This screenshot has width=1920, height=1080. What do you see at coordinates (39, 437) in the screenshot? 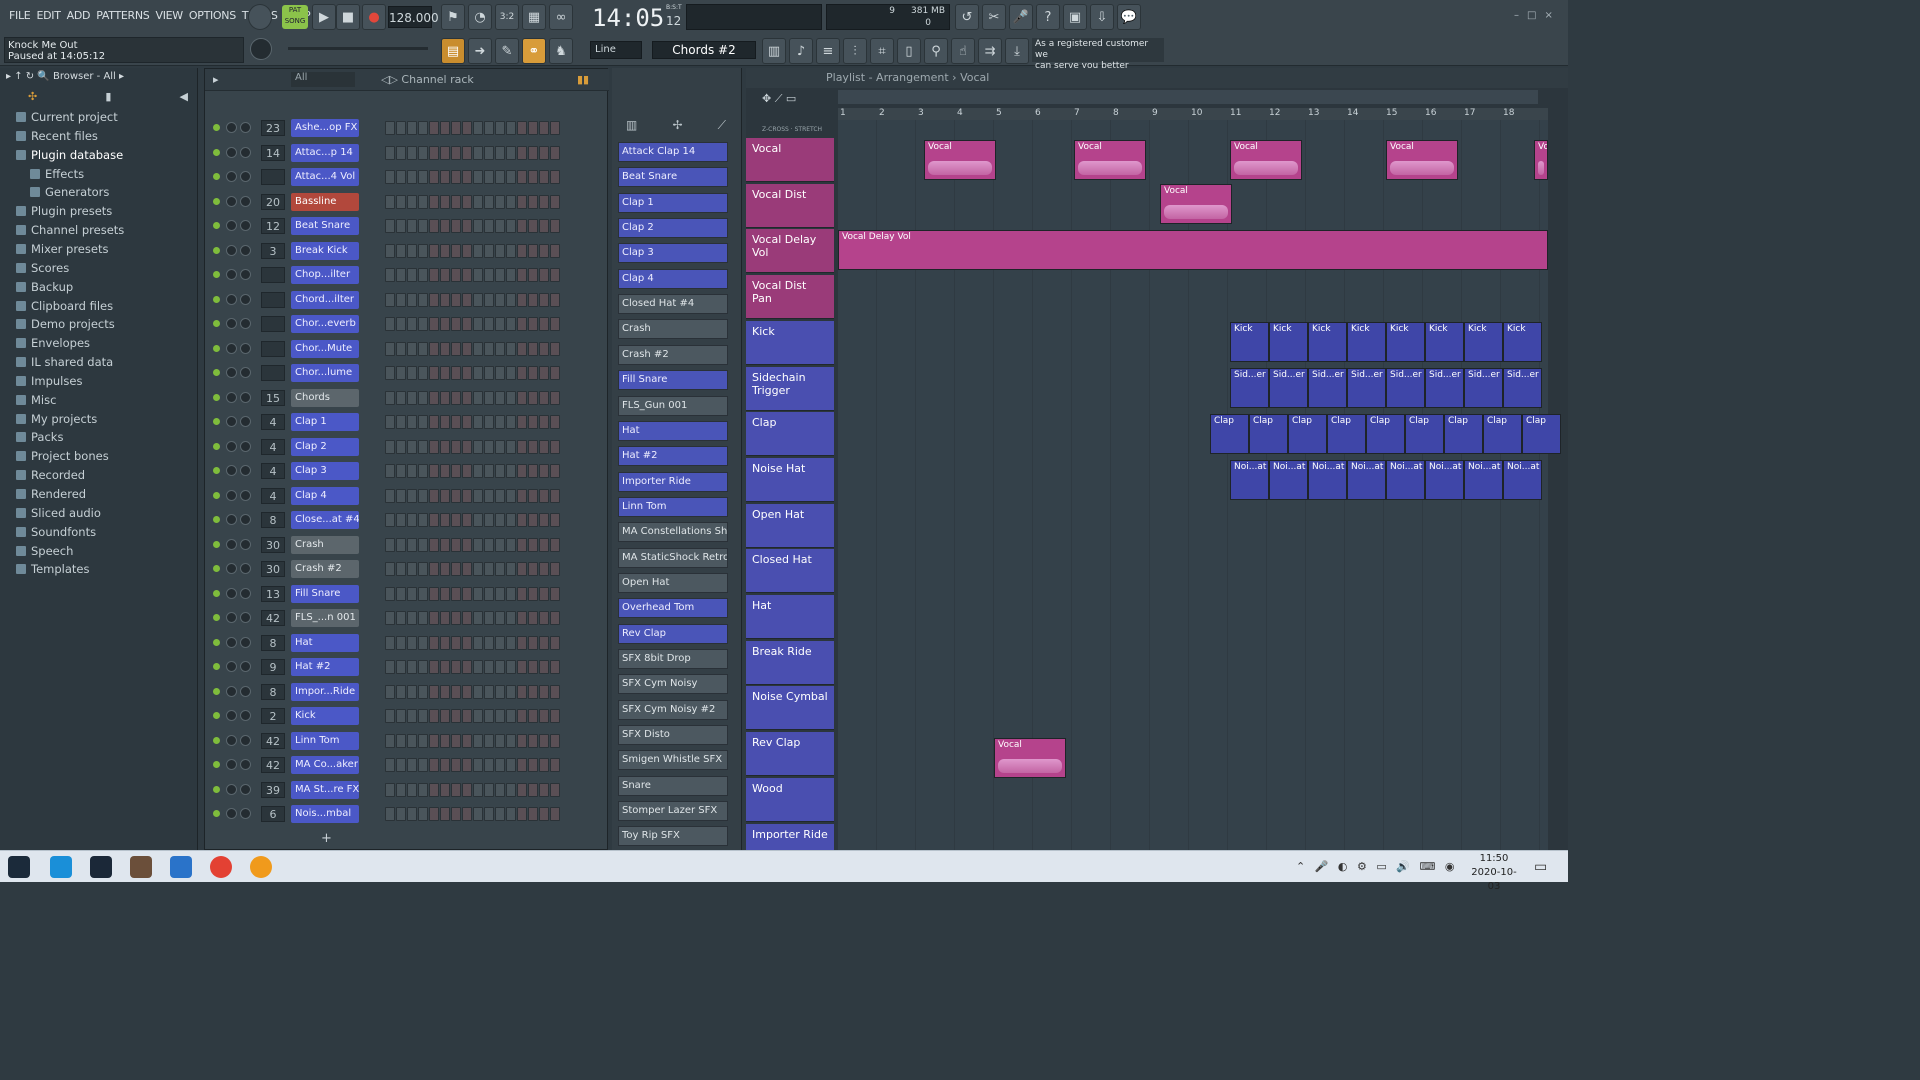
I see `browser-item: Packs` at bounding box center [39, 437].